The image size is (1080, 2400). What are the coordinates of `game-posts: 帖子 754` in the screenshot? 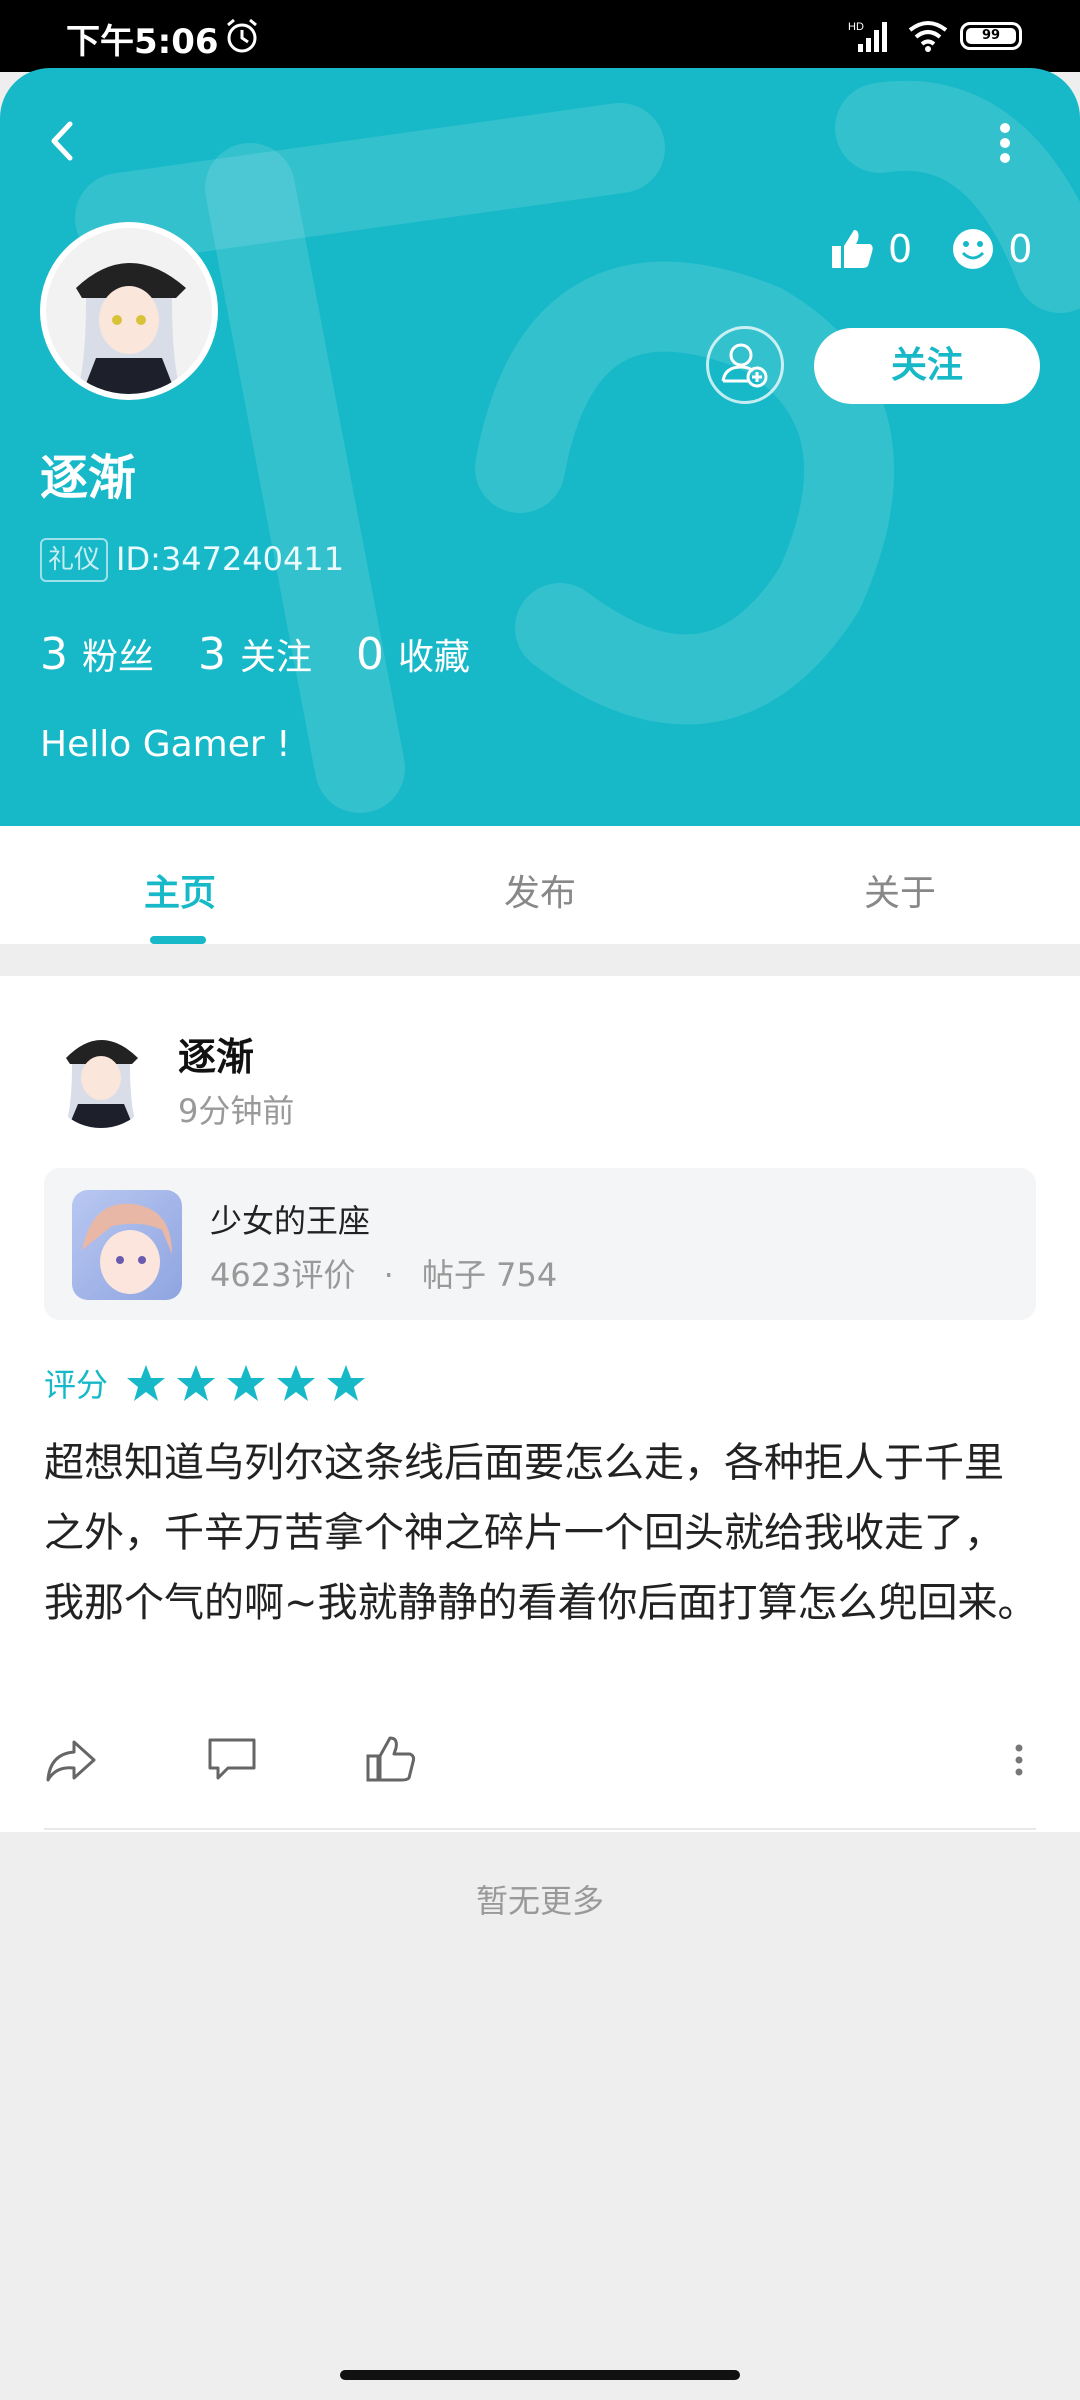 It's located at (489, 1275).